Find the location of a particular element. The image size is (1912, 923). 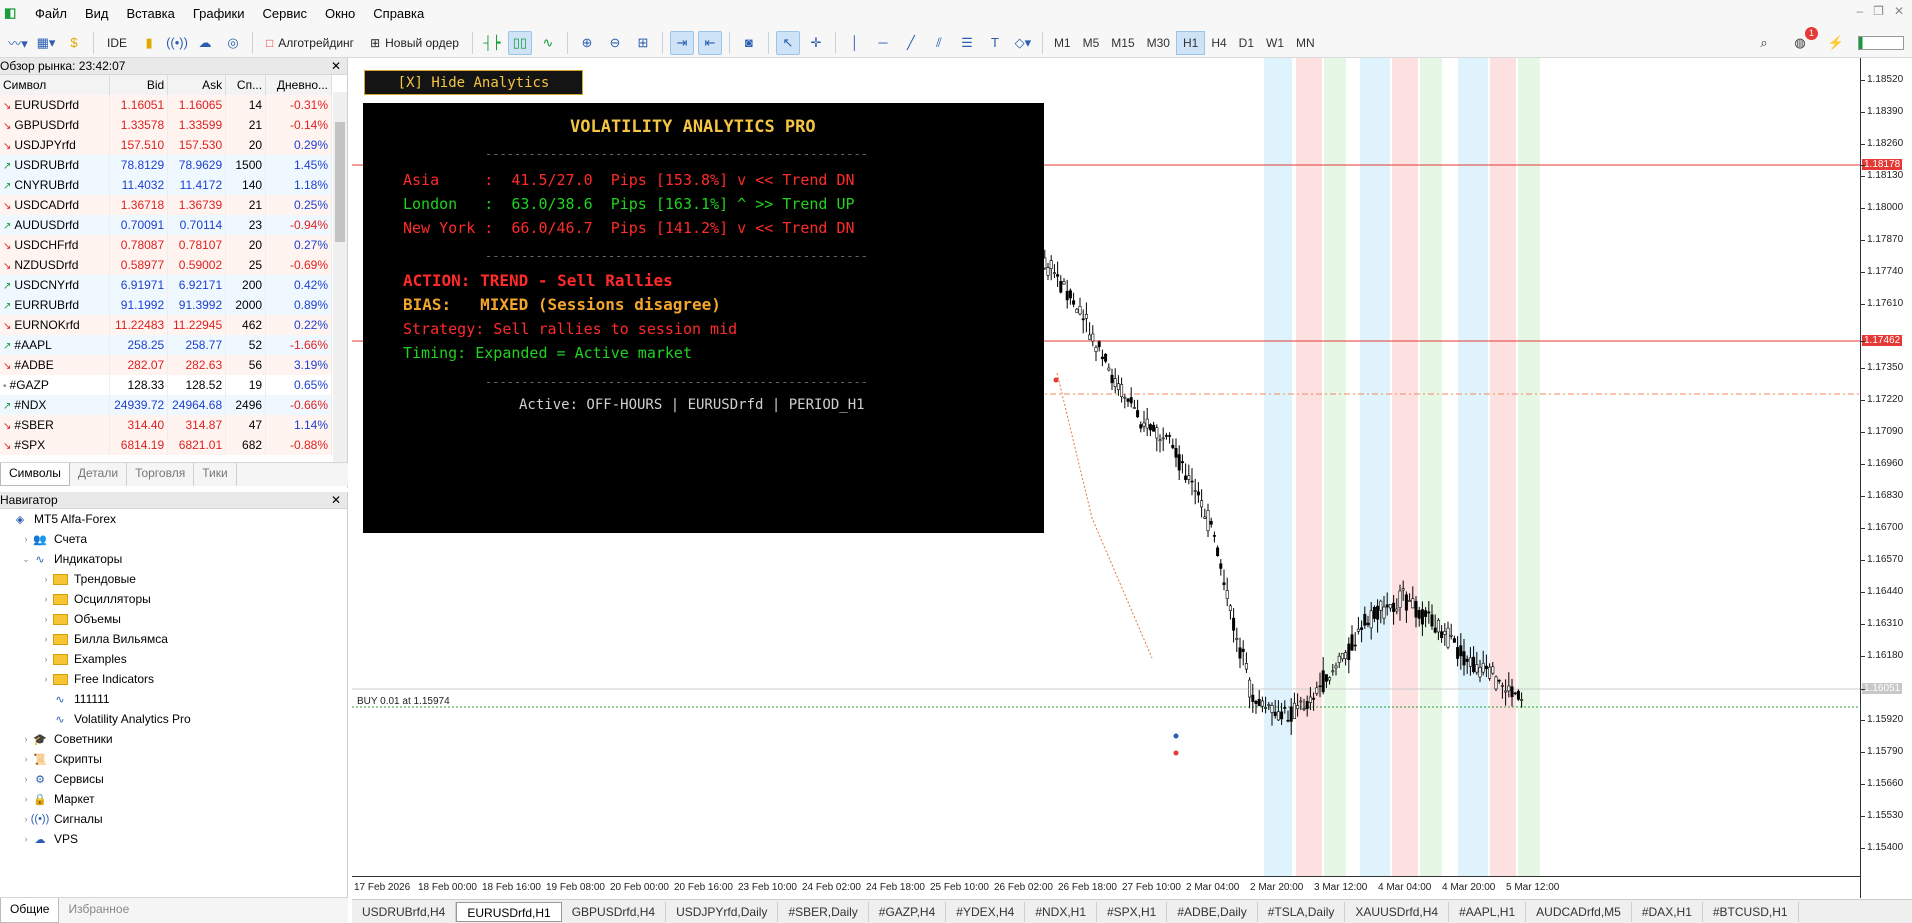

col-symbol: Символ is located at coordinates (55, 85).